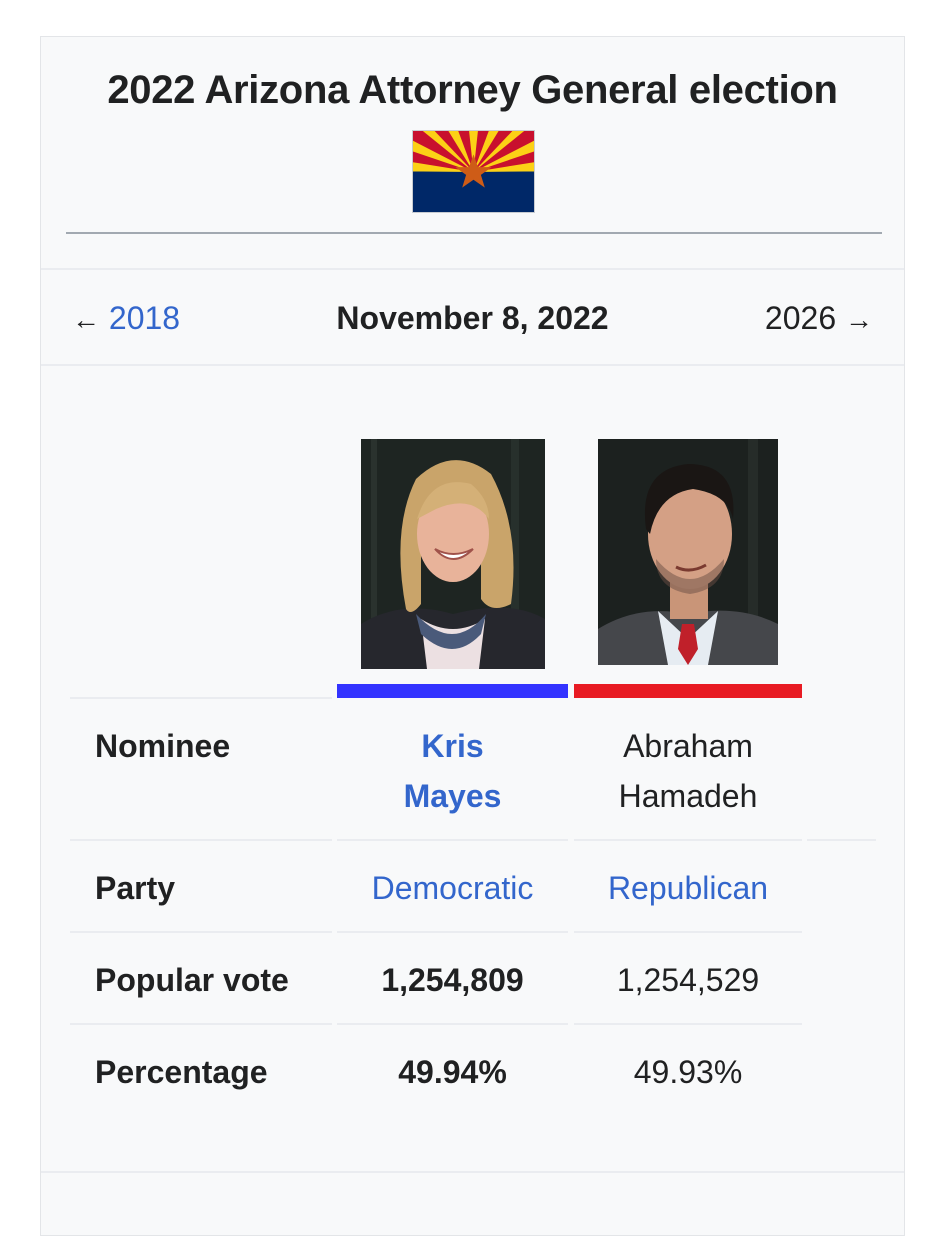 This screenshot has height=1236, width=946. I want to click on popular-vote-hamadeh: 1,254,529, so click(688, 980).